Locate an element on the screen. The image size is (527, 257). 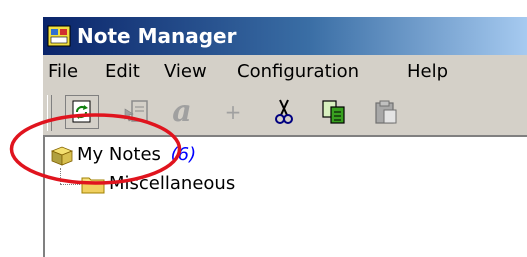
tree-node-miscellaneous: Miscellaneous is located at coordinates (172, 184).